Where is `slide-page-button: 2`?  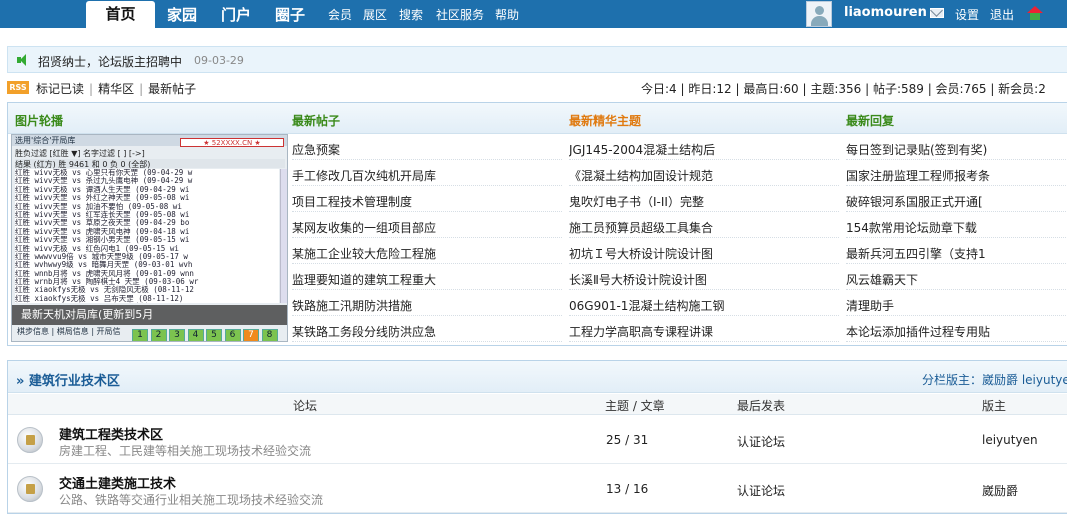
slide-page-button: 2 is located at coordinates (158, 335).